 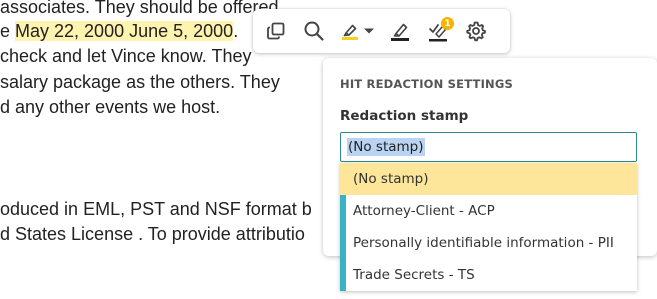 I want to click on highlight-color-button, so click(x=357, y=31).